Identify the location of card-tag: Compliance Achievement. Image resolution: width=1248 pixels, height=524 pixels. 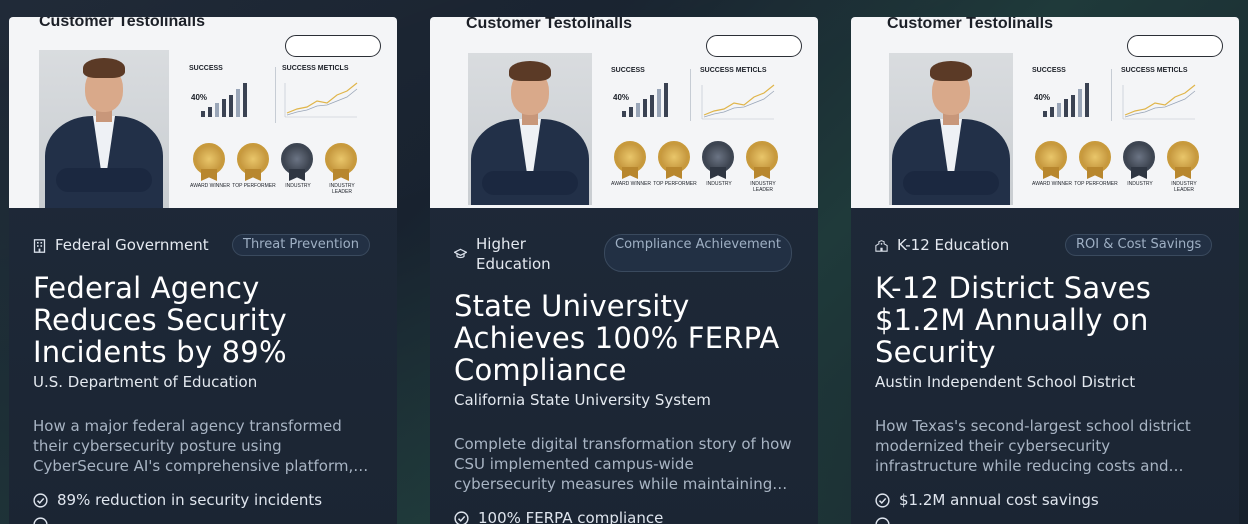
(698, 253).